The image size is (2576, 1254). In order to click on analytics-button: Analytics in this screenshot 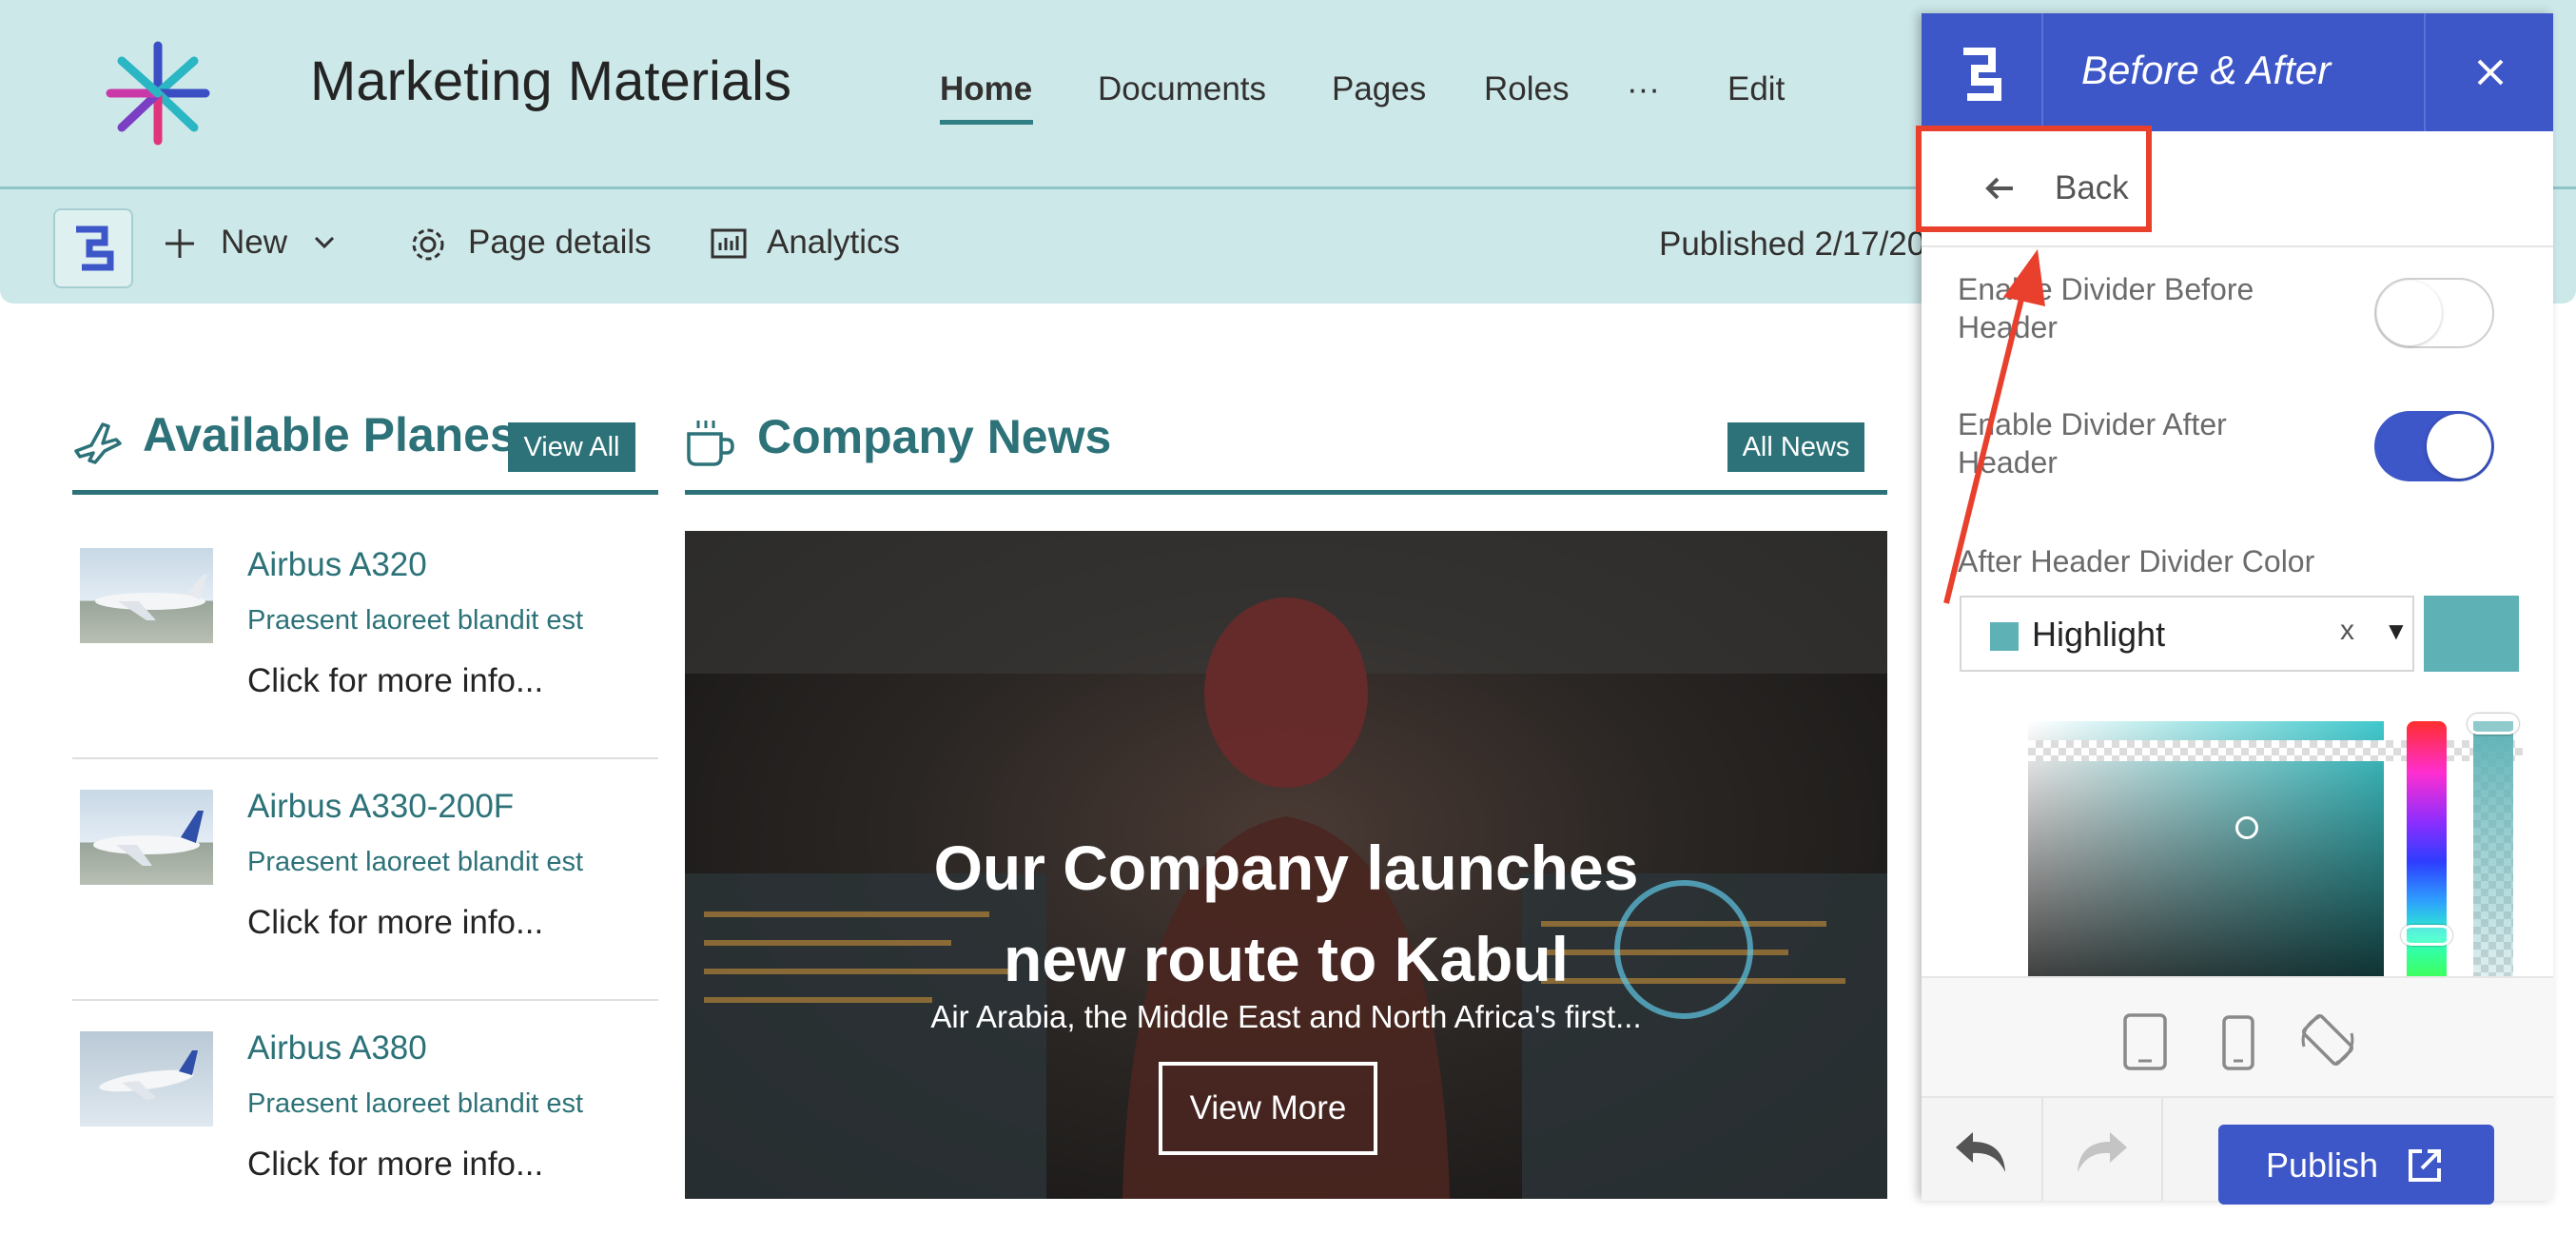, I will do `click(834, 243)`.